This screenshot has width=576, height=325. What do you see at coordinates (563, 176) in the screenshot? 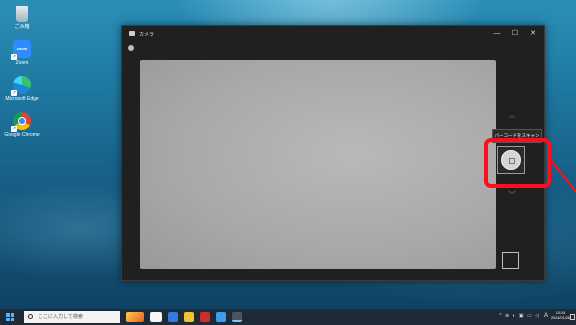
I see `annotation-arrow` at bounding box center [563, 176].